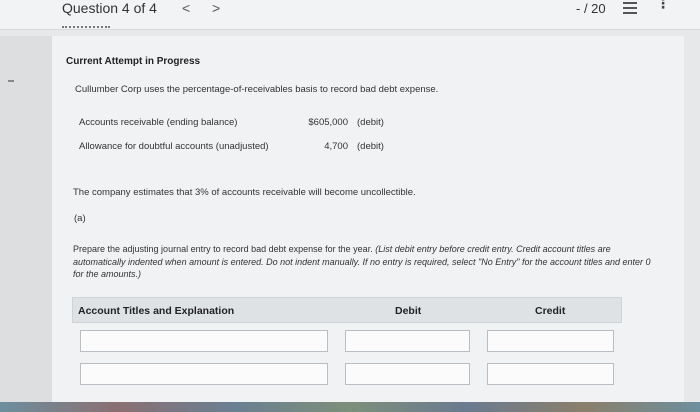 The height and width of the screenshot is (412, 700). What do you see at coordinates (26, 224) in the screenshot?
I see `left-sidebar` at bounding box center [26, 224].